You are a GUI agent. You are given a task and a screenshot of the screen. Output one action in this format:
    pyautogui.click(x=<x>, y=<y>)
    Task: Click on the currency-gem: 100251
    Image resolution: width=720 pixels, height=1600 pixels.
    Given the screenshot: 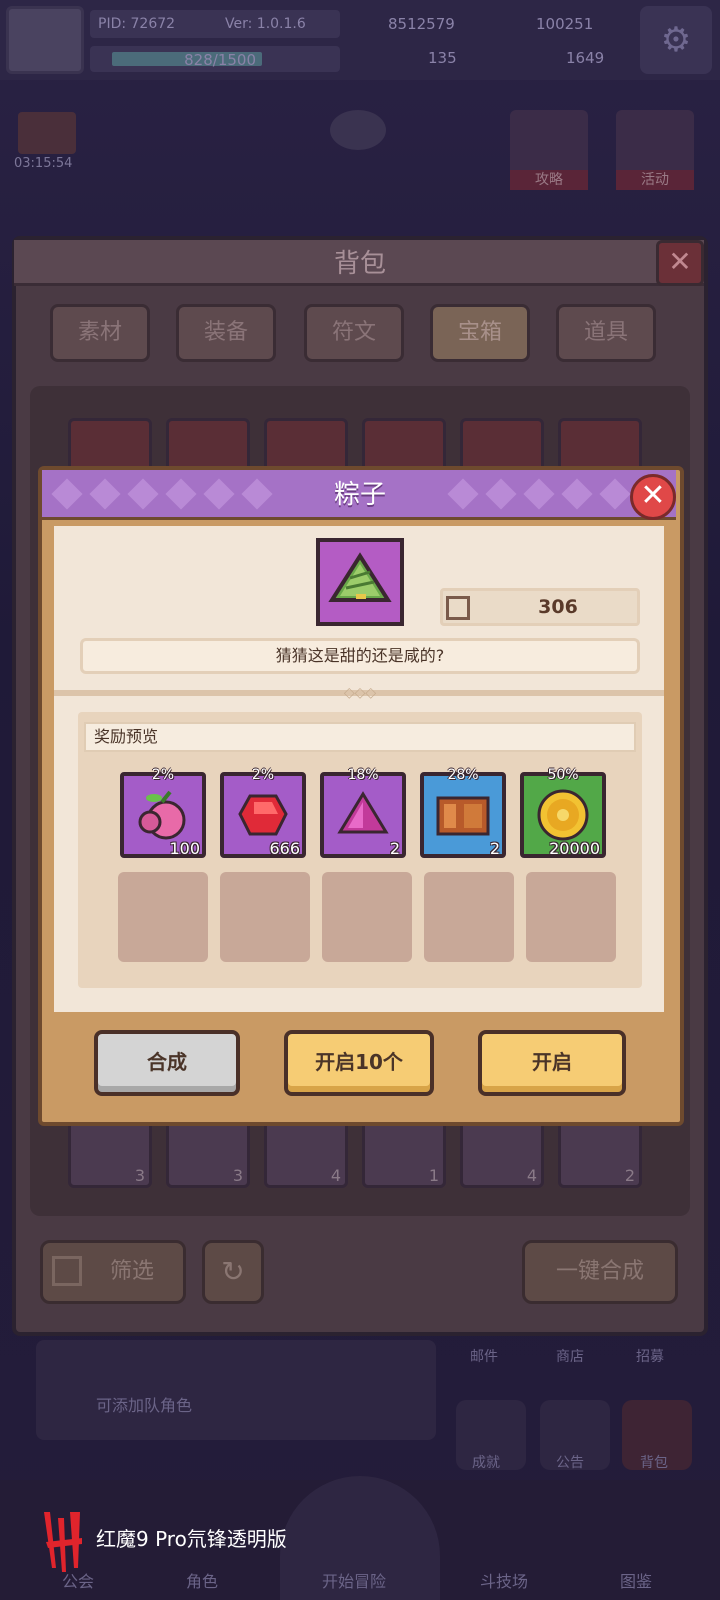 What is the action you would take?
    pyautogui.click(x=565, y=24)
    